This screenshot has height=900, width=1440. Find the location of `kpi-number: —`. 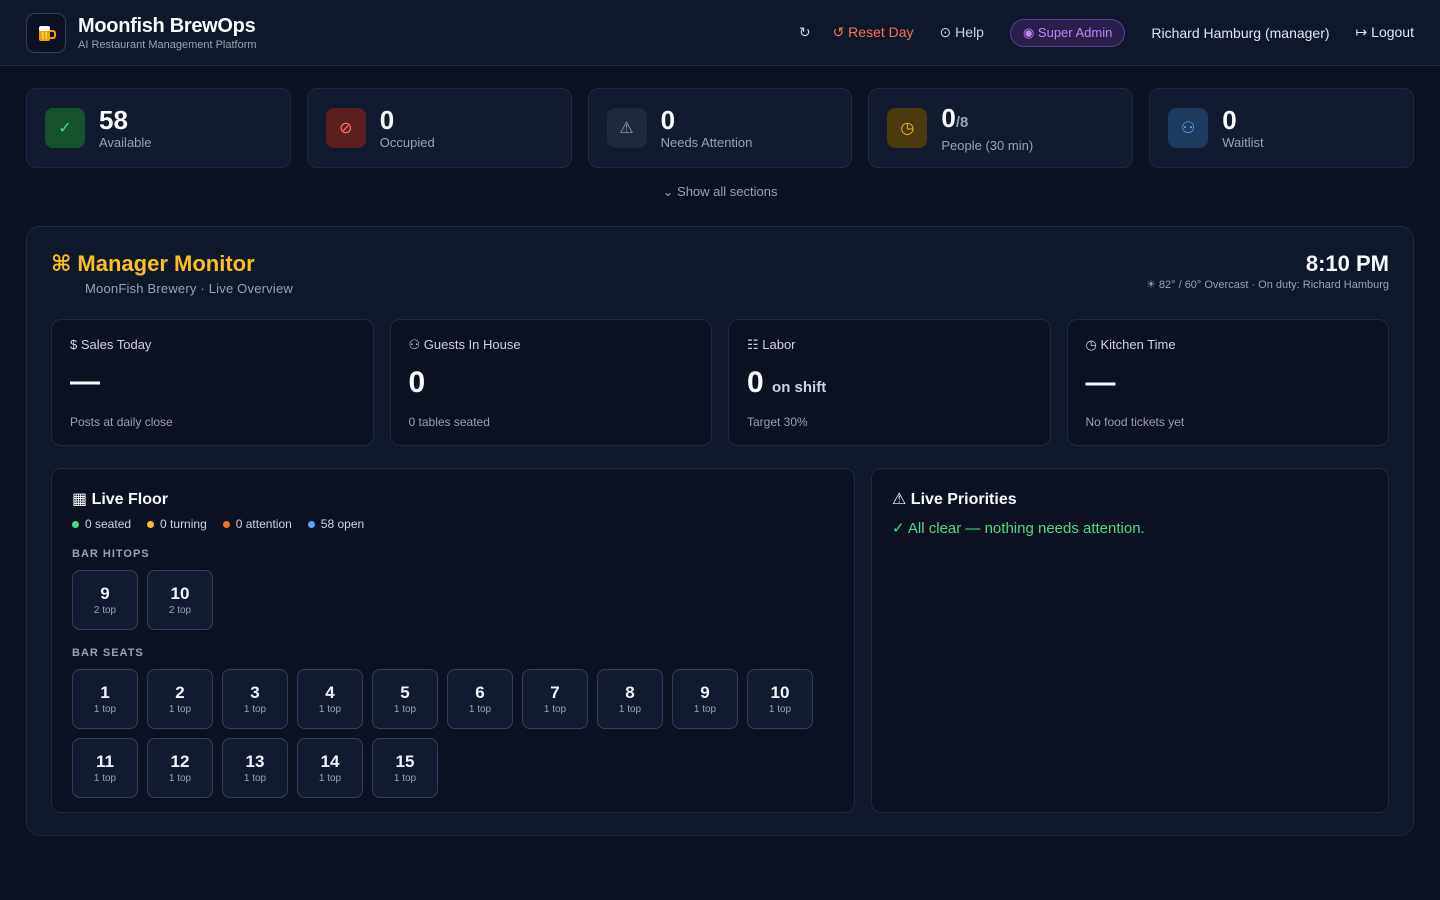

kpi-number: — is located at coordinates (85, 381).